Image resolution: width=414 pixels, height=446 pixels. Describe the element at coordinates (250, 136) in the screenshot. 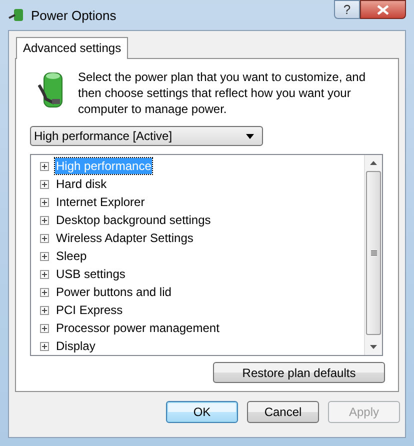

I see `caret-icon` at that location.